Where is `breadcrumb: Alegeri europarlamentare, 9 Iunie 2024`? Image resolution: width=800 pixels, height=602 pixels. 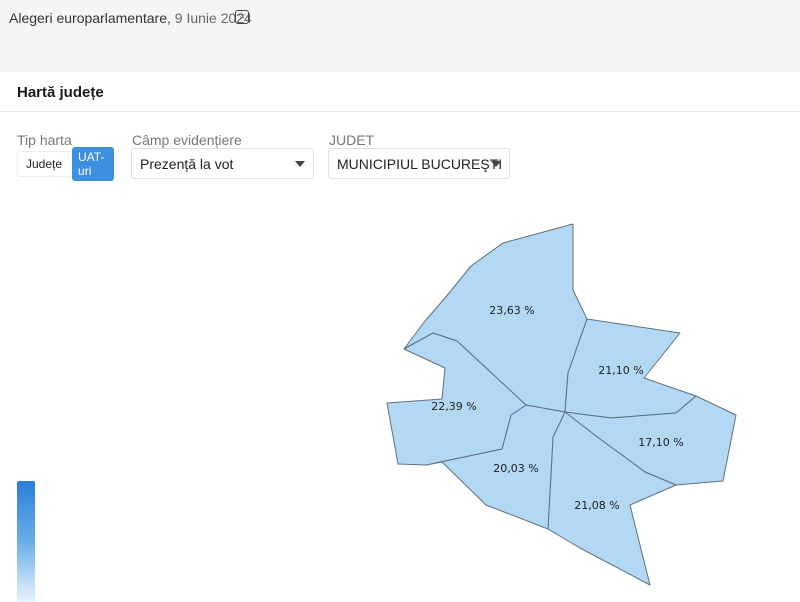
breadcrumb: Alegeri europarlamentare, 9 Iunie 2024 is located at coordinates (130, 18).